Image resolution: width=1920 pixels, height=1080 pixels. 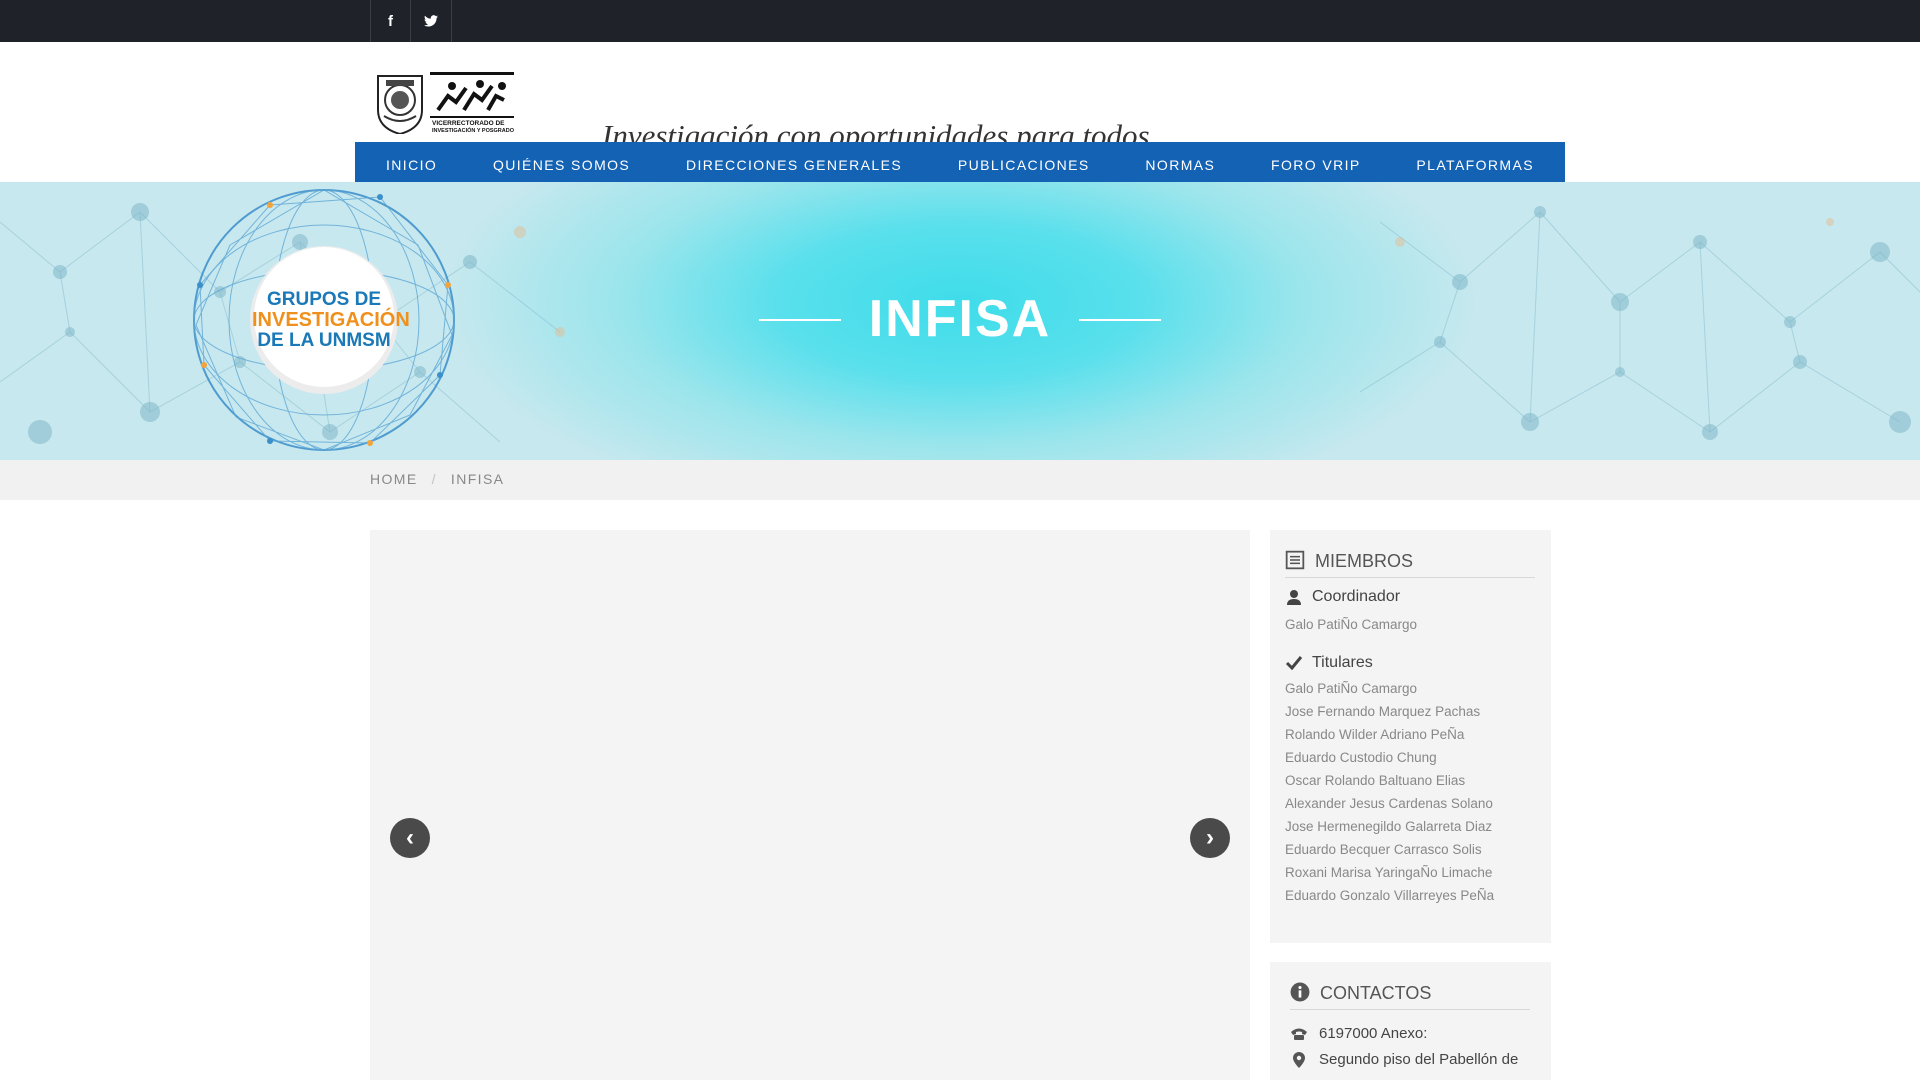 What do you see at coordinates (794, 165) in the screenshot?
I see `nav-item-direcciones-generales: DIRECCIONES GENERALES` at bounding box center [794, 165].